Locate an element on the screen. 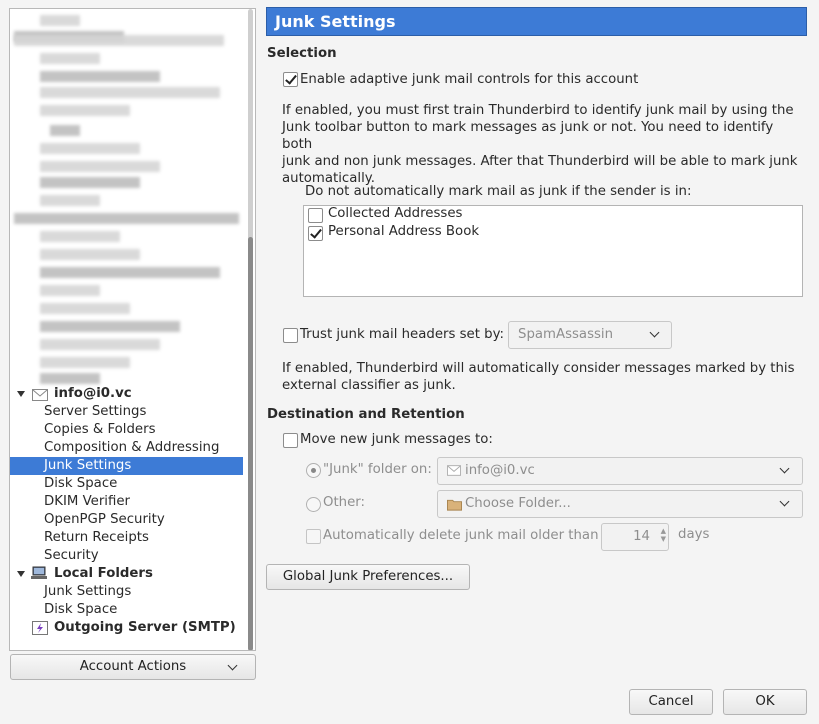  tree-item-junk-settings-selected: Junk Settings is located at coordinates (126, 466).